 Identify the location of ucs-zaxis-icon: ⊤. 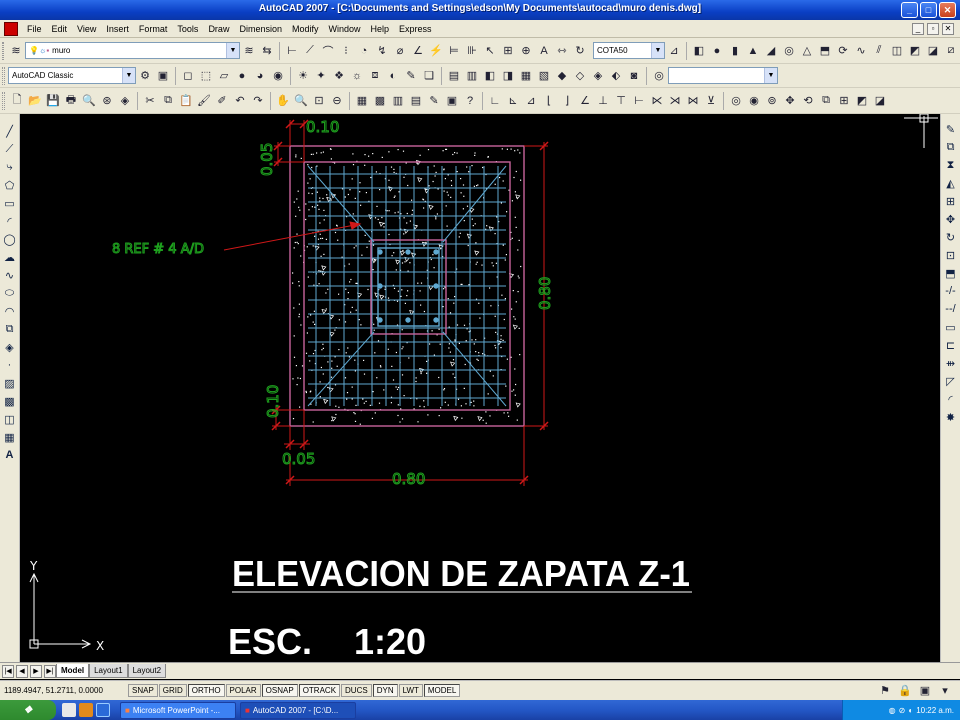
(621, 101).